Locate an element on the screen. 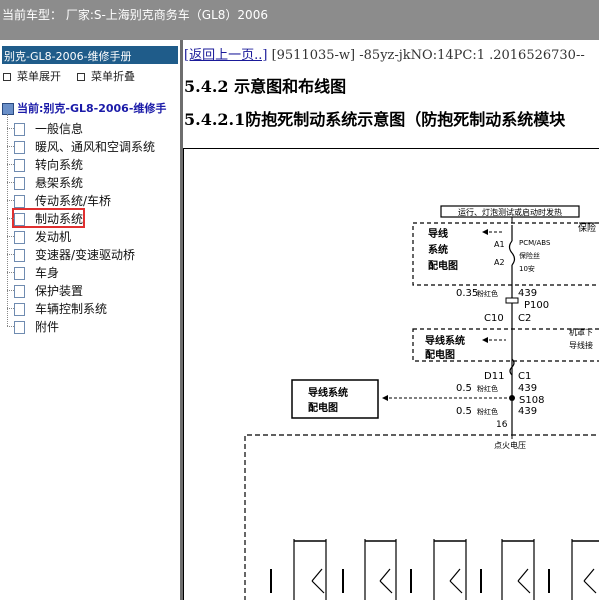 The height and width of the screenshot is (600, 599). right-note-1: 保险 is located at coordinates (587, 228).